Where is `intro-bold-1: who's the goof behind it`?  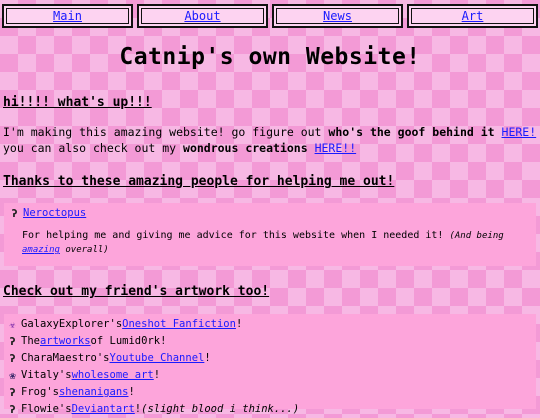
intro-bold-1: who's the goof behind it is located at coordinates (411, 132).